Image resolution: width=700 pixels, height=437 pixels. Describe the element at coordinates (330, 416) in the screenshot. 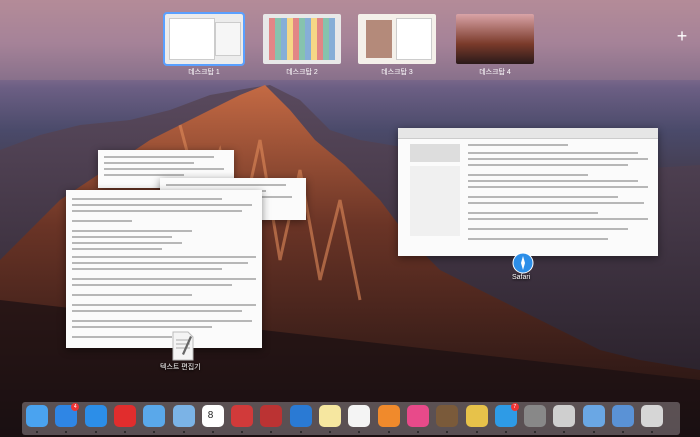

I see `notes-icon` at that location.